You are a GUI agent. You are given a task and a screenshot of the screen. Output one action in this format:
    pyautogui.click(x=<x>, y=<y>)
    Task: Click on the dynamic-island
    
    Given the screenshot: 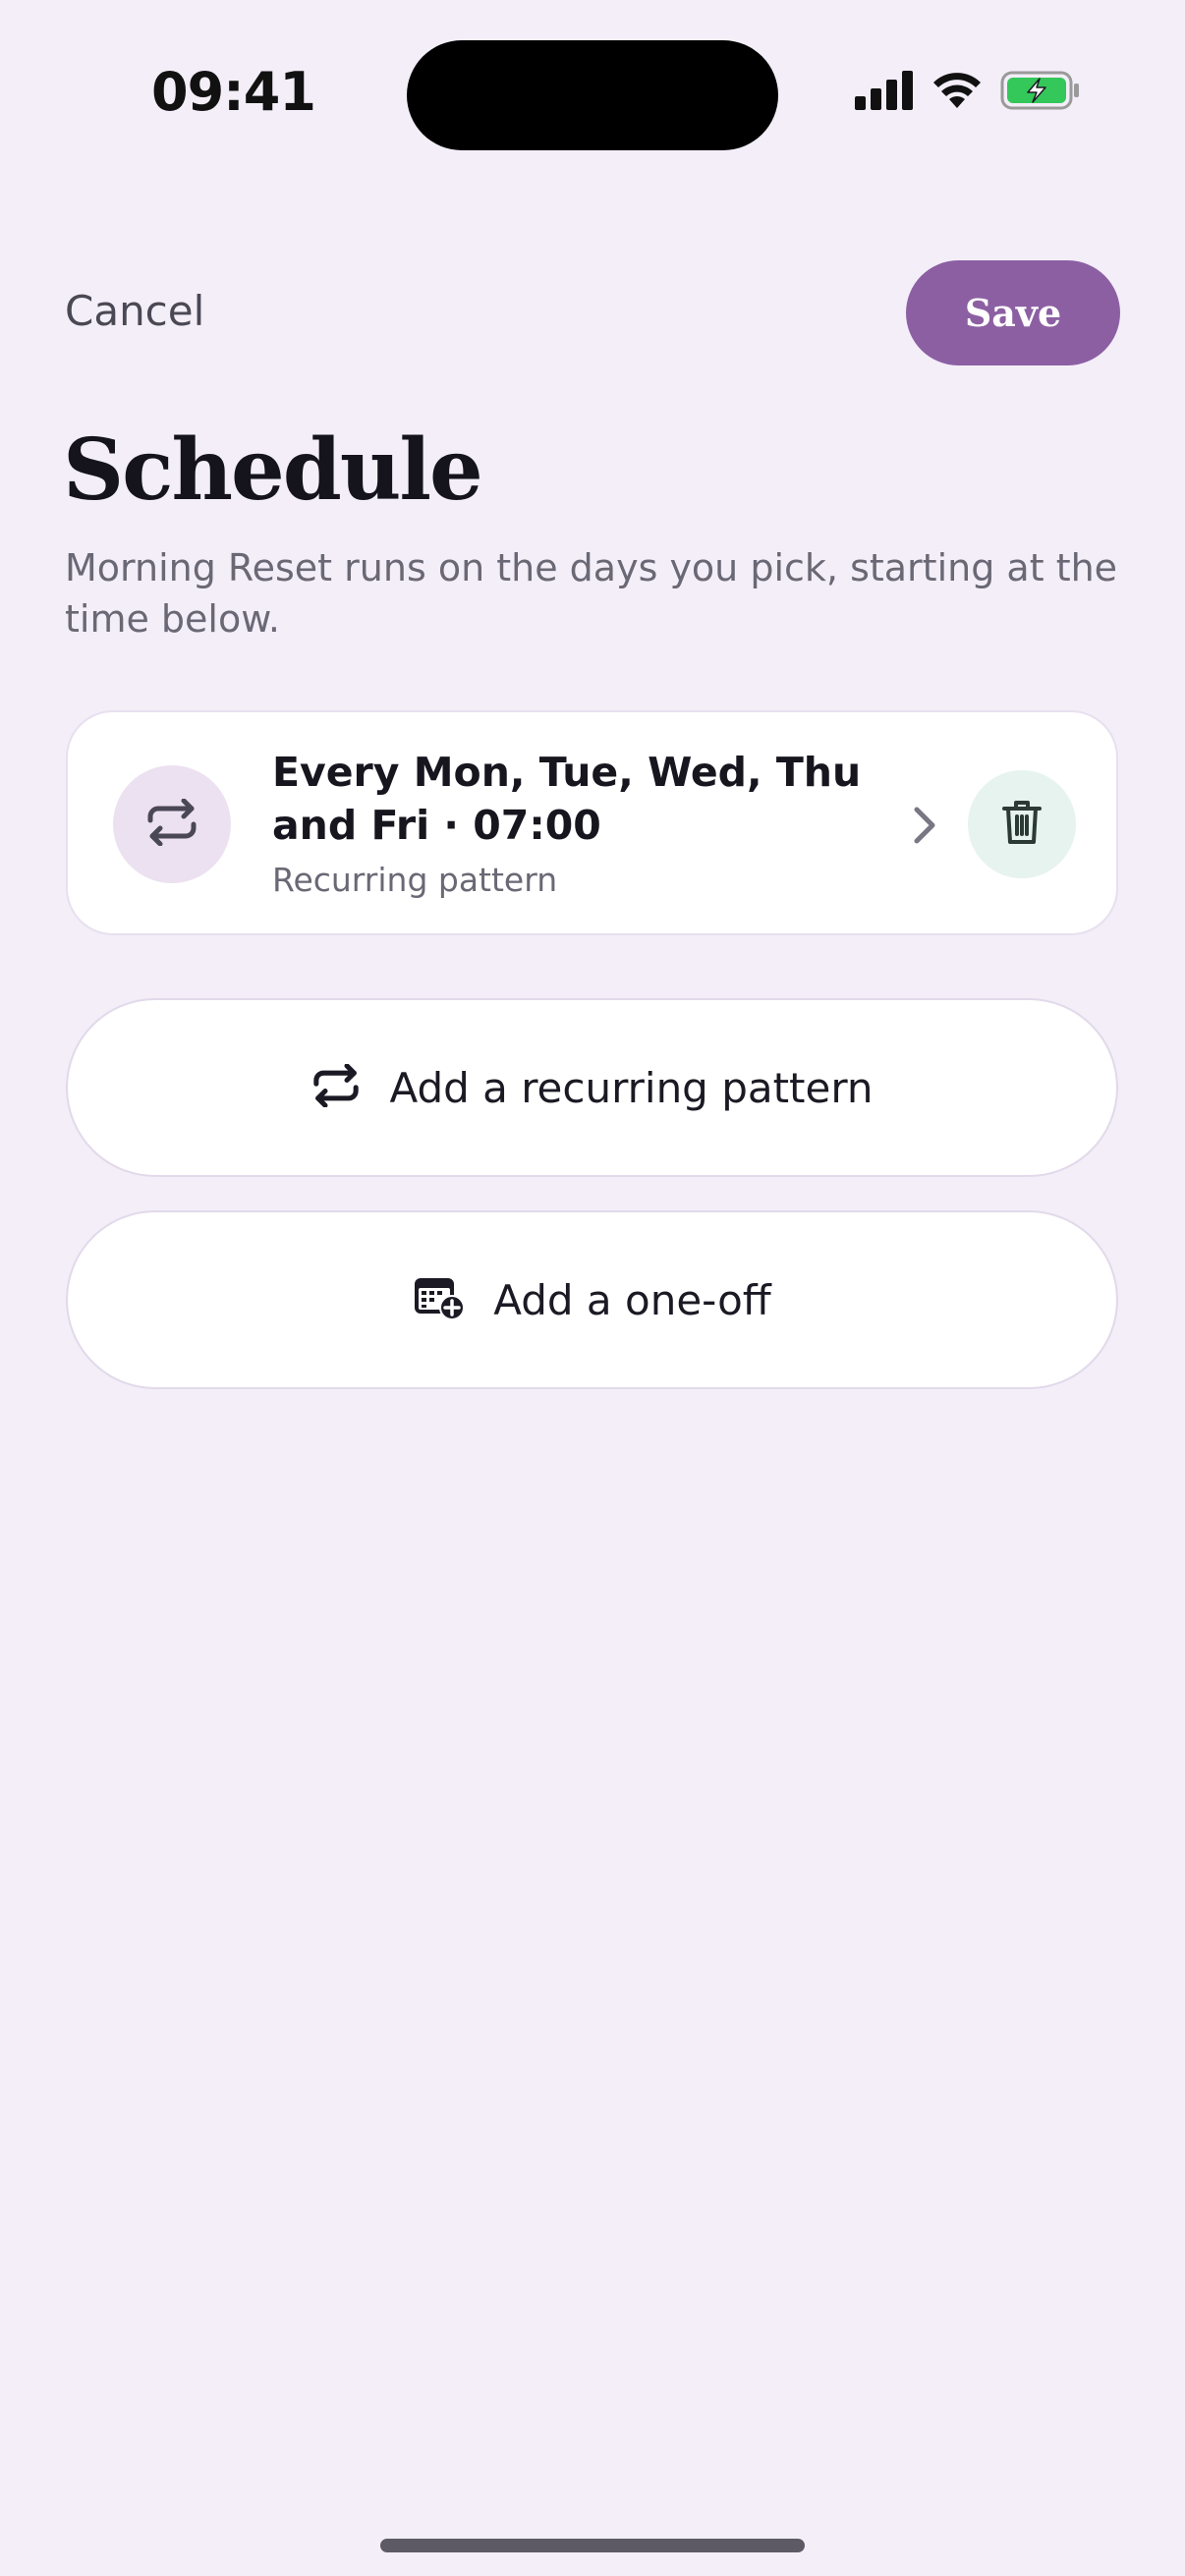 What is the action you would take?
    pyautogui.click(x=592, y=95)
    